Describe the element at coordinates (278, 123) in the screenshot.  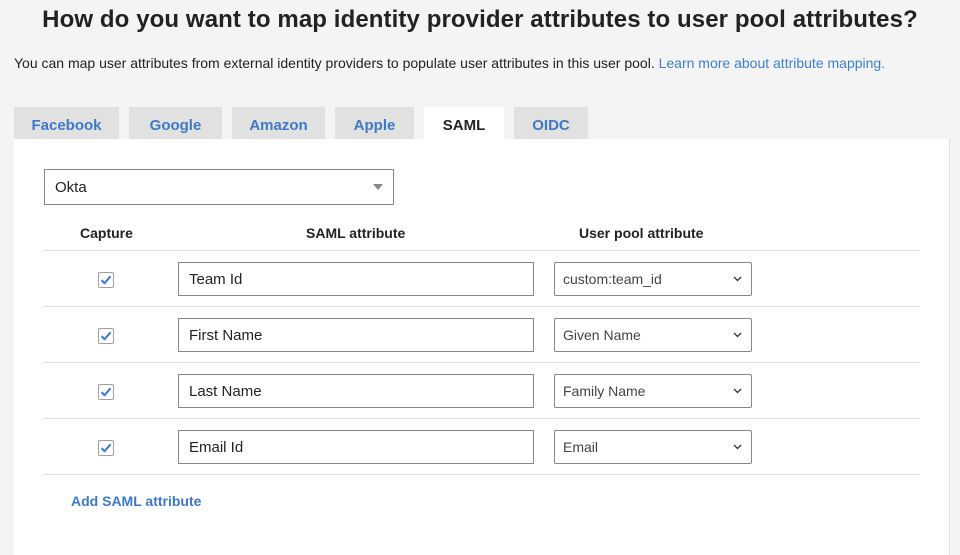
I see `tab-amazon: Amazon` at that location.